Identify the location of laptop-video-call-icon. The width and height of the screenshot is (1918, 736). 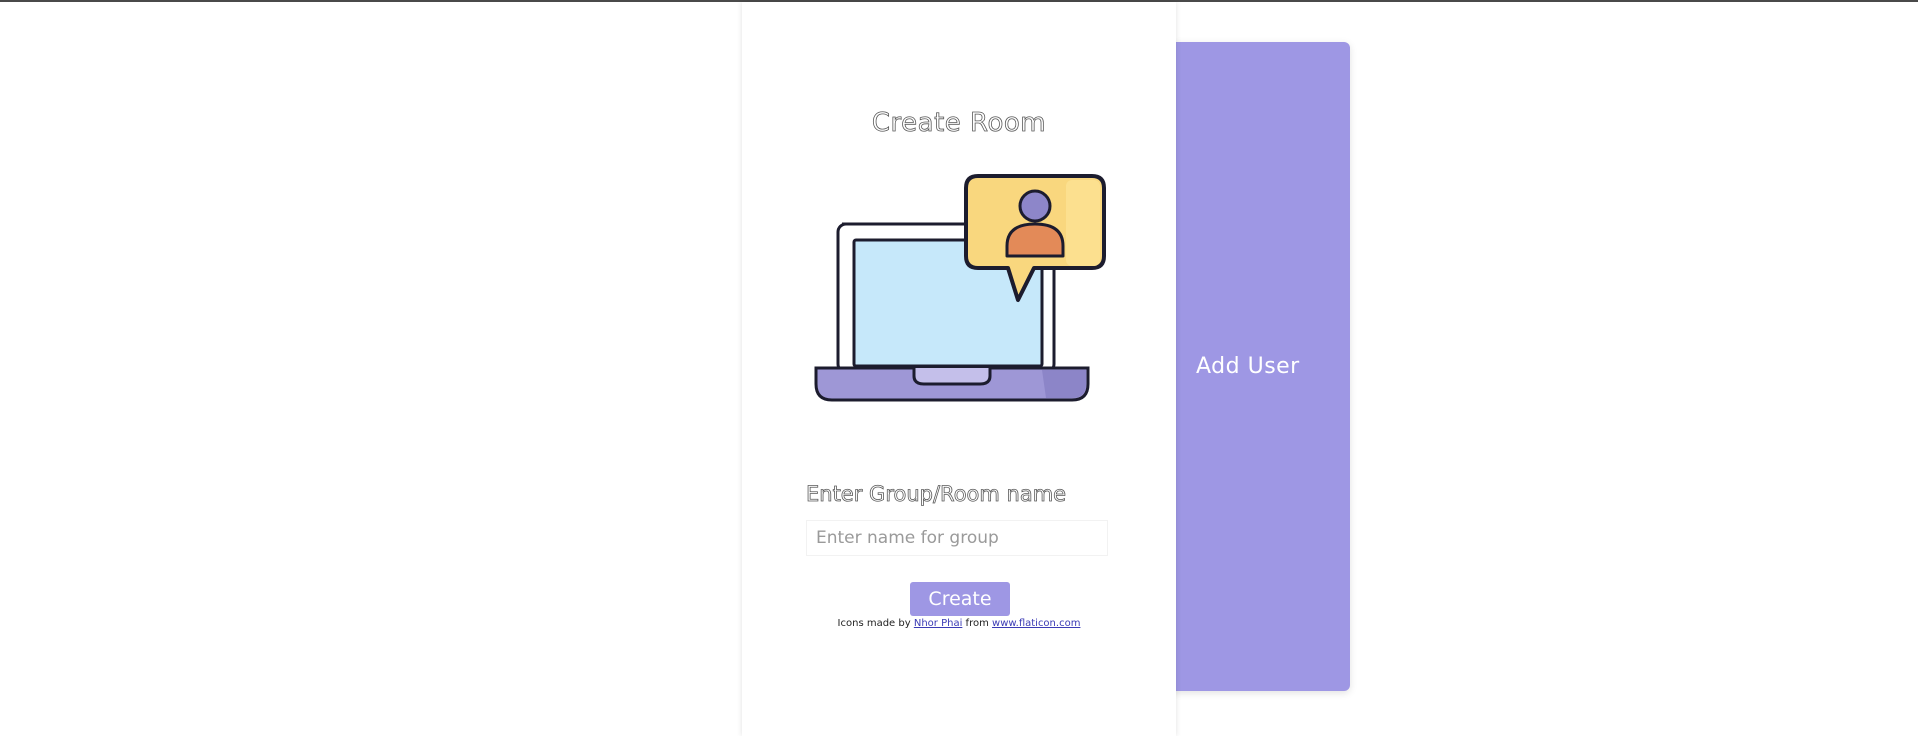
(960, 288).